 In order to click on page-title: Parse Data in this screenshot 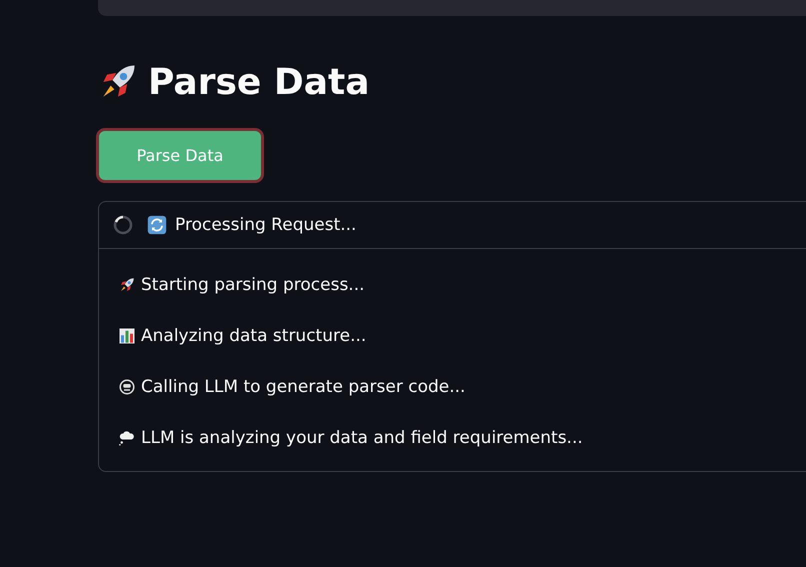, I will do `click(259, 82)`.